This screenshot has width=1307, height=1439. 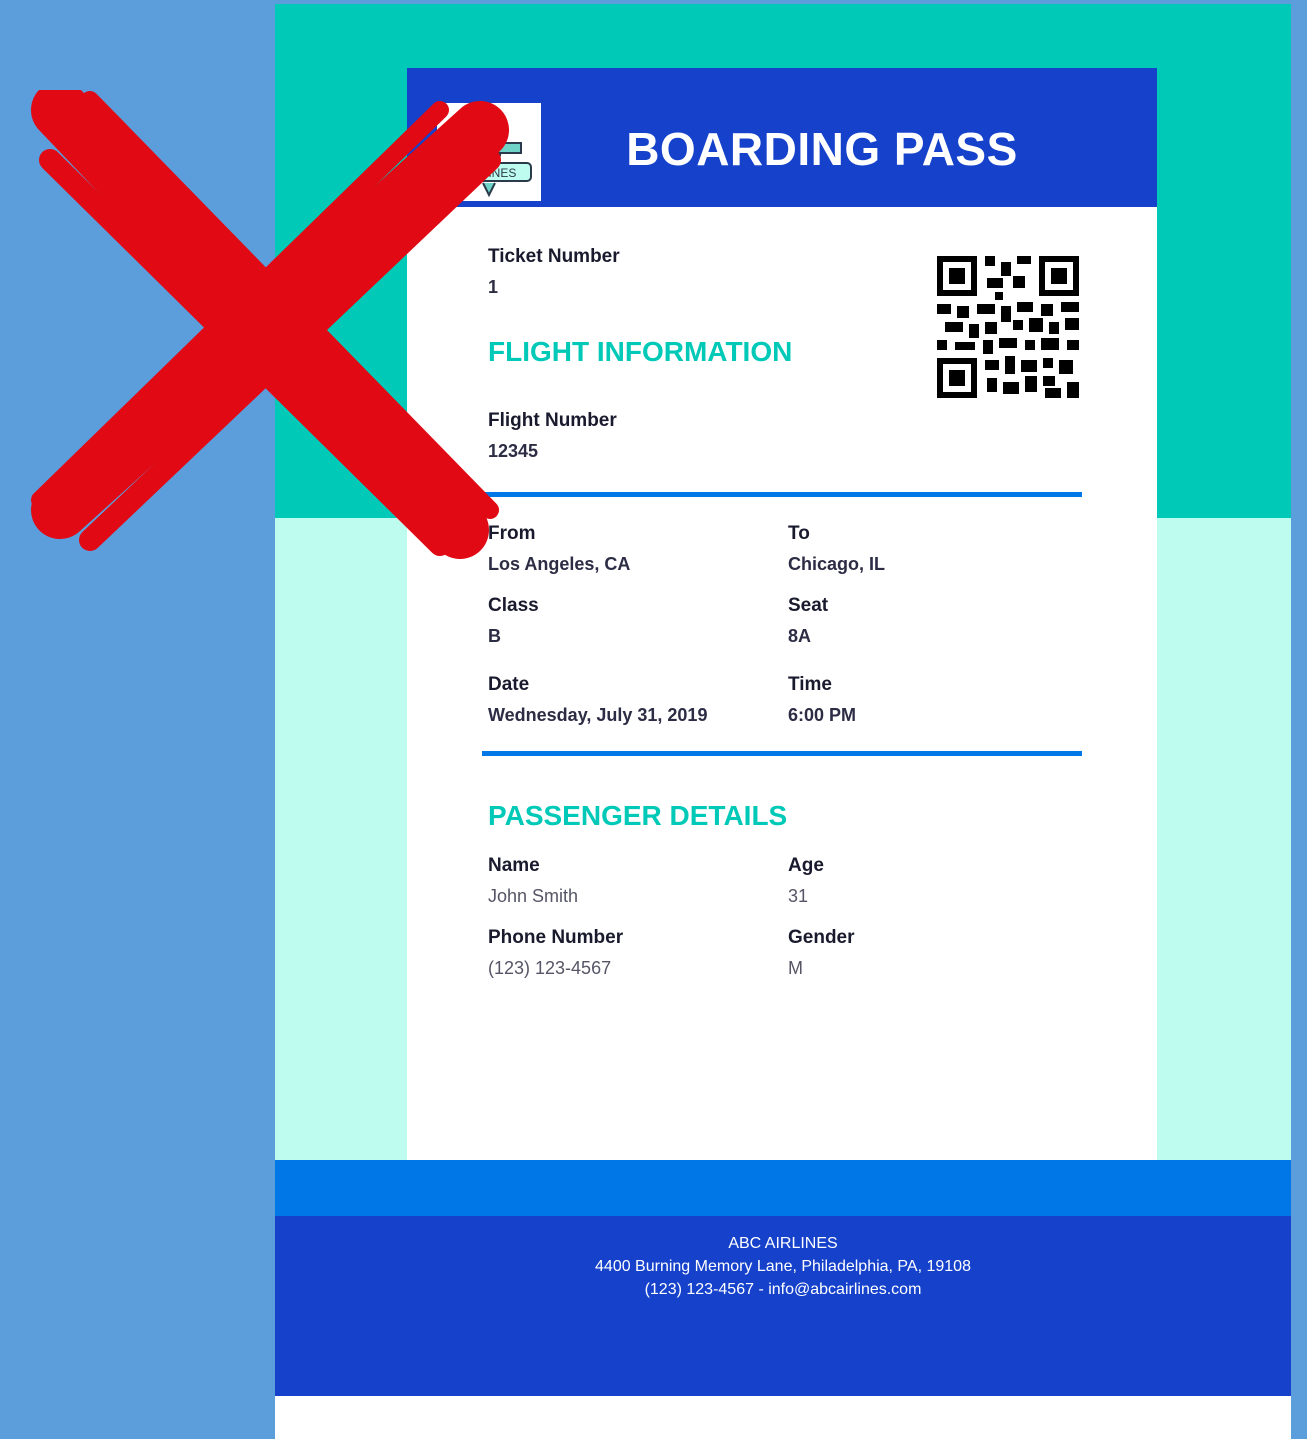 I want to click on class-field: Class B, so click(x=513, y=621).